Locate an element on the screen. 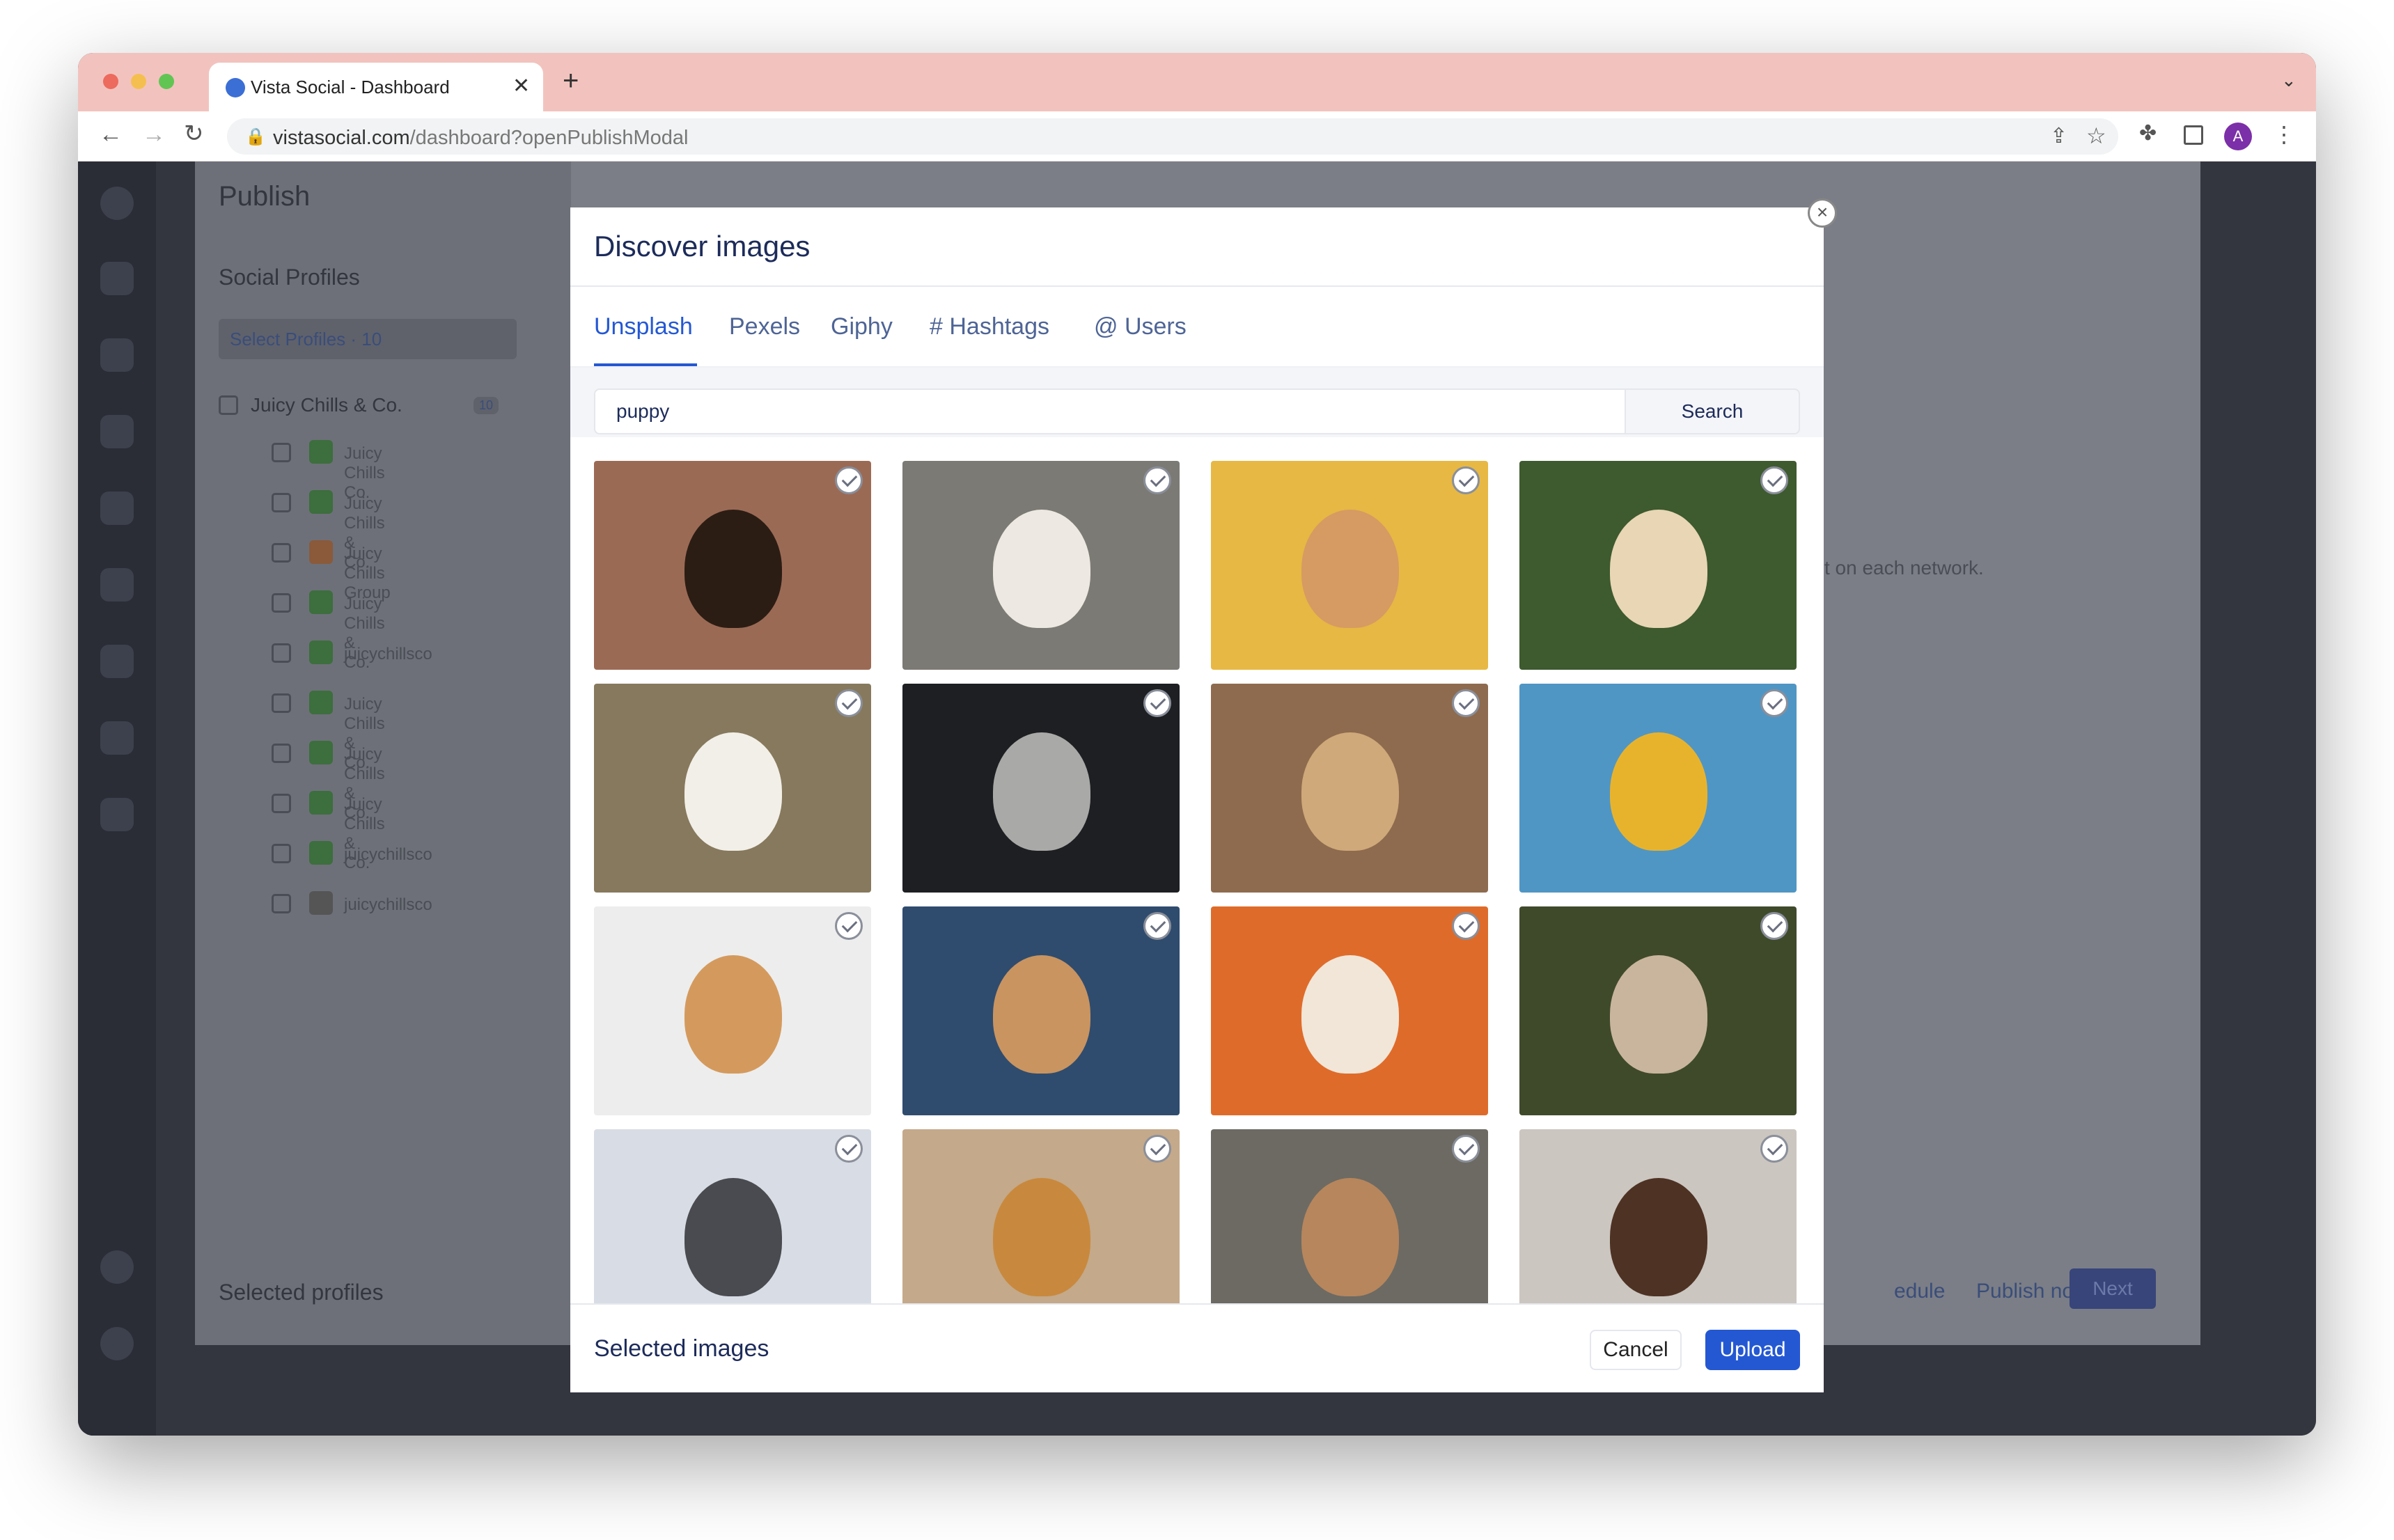 The image size is (2394, 1540). new-tab-icon: + is located at coordinates (571, 81).